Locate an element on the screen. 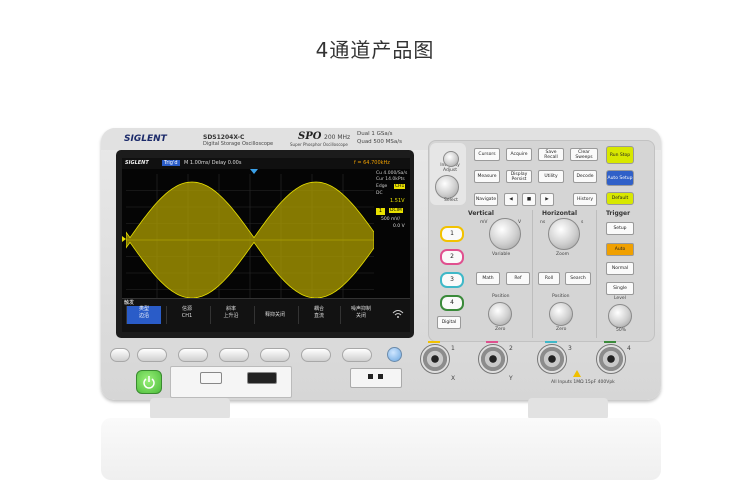  frequency-readout: f = 64.700kHz is located at coordinates (372, 163).